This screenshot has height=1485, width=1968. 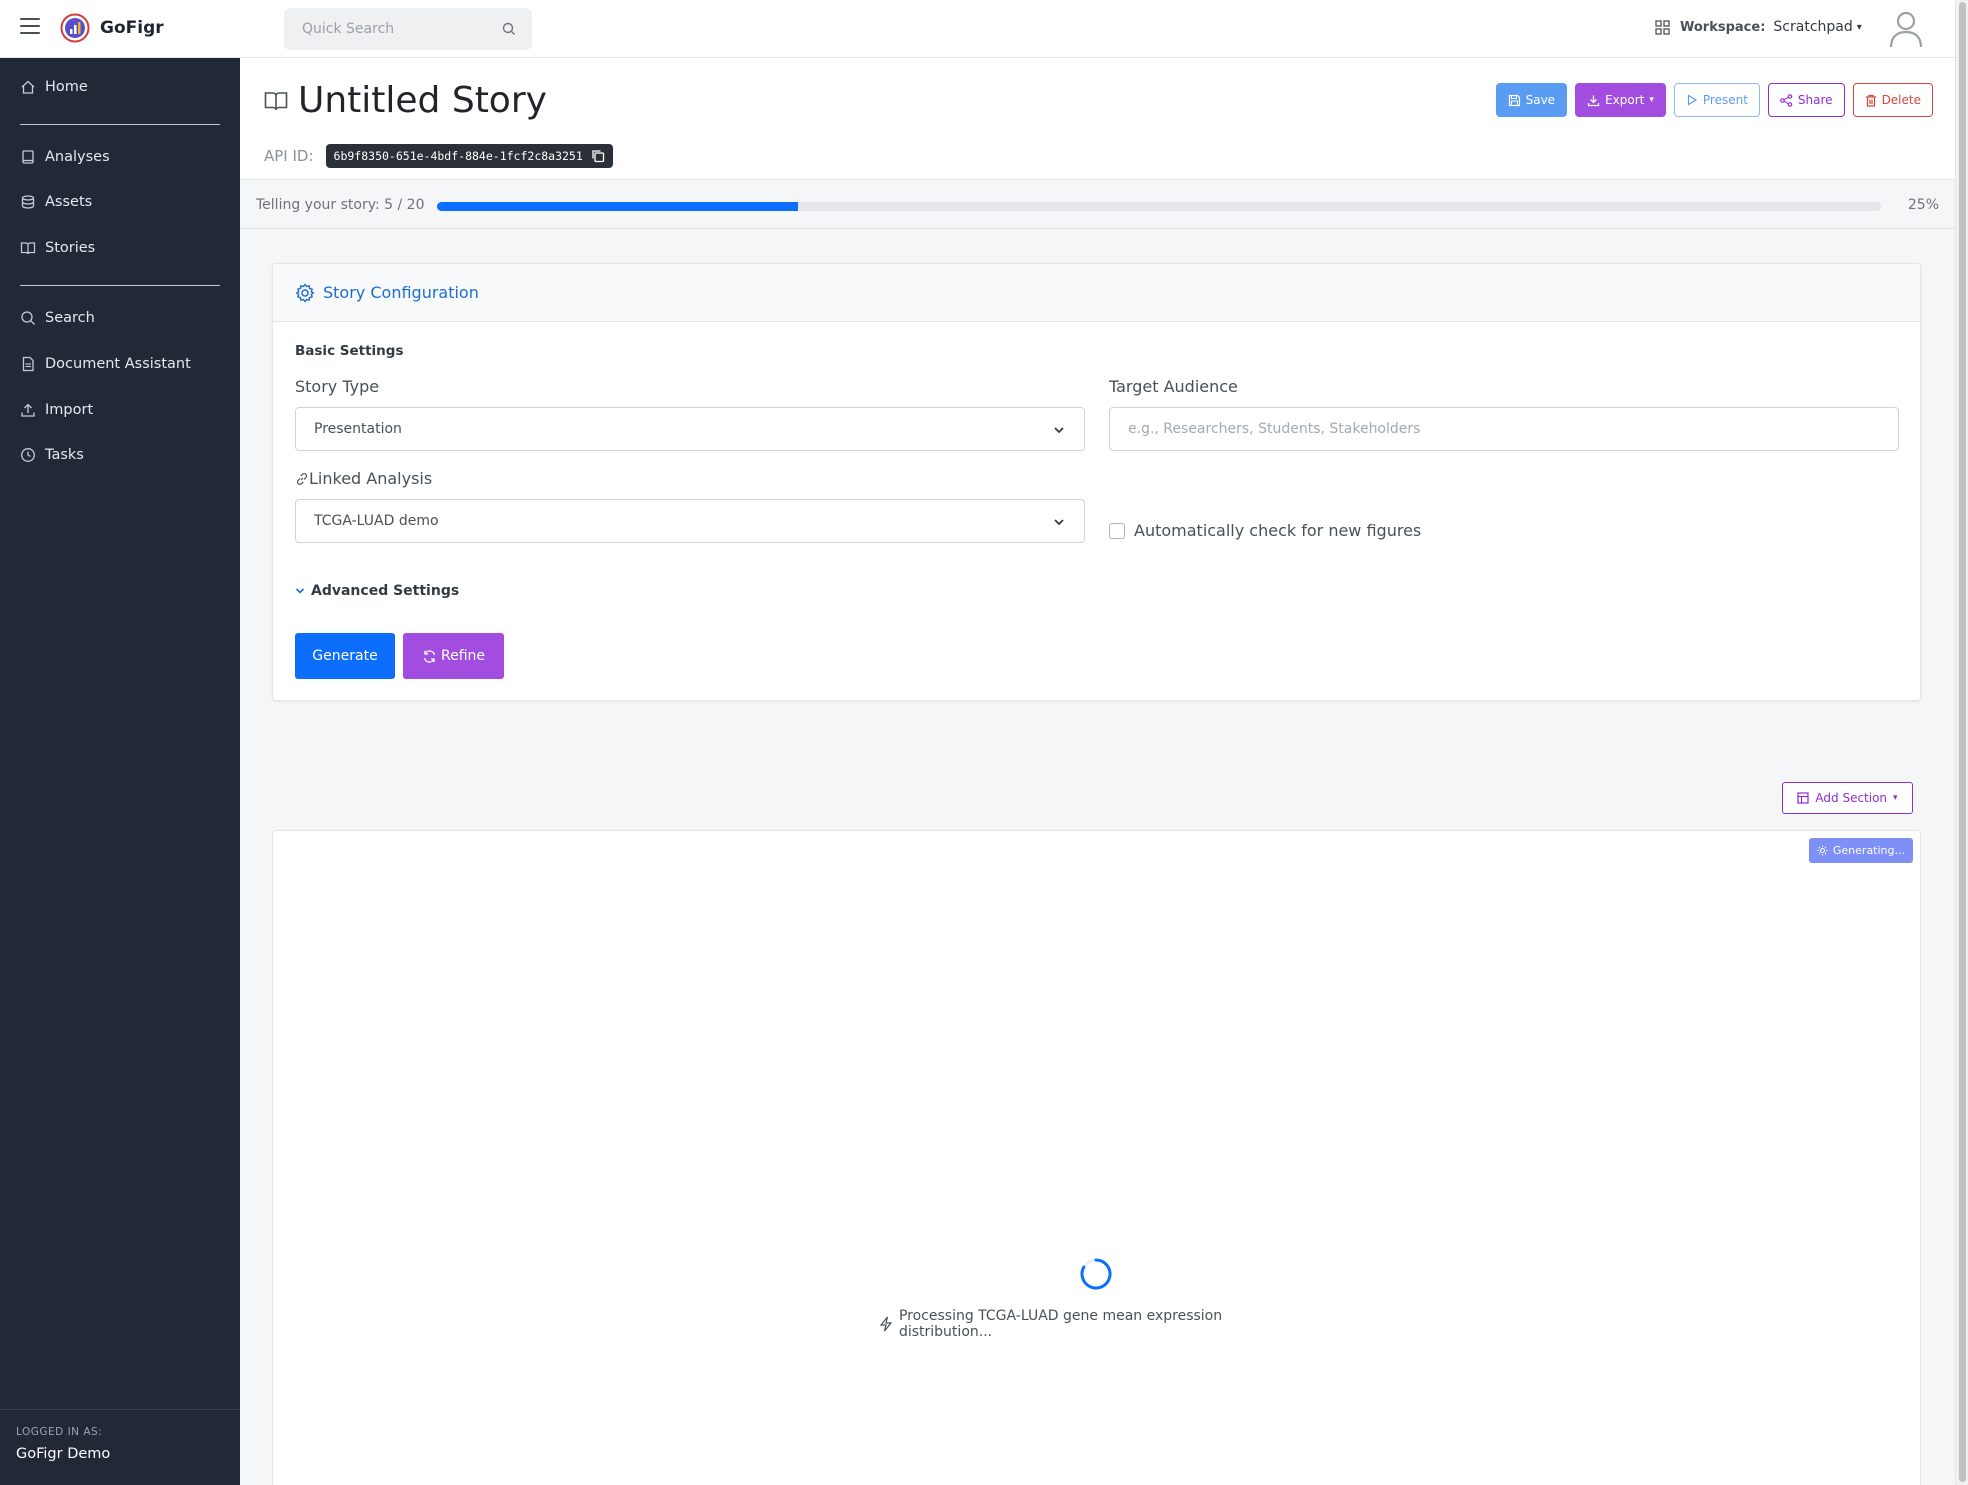 What do you see at coordinates (1806, 100) in the screenshot?
I see `share-button: Share` at bounding box center [1806, 100].